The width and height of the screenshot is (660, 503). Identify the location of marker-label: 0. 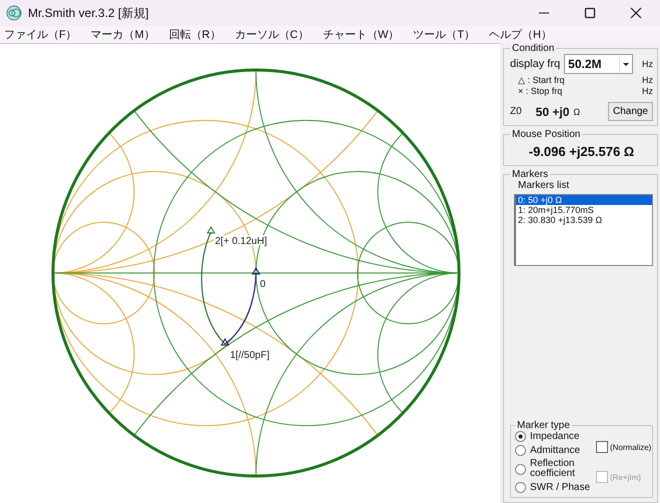
(263, 284).